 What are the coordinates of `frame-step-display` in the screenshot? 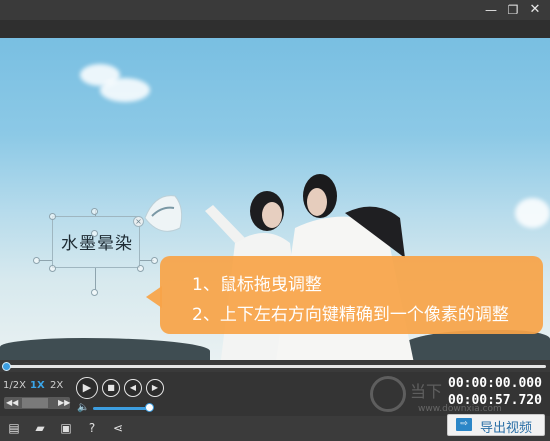 It's located at (35, 403).